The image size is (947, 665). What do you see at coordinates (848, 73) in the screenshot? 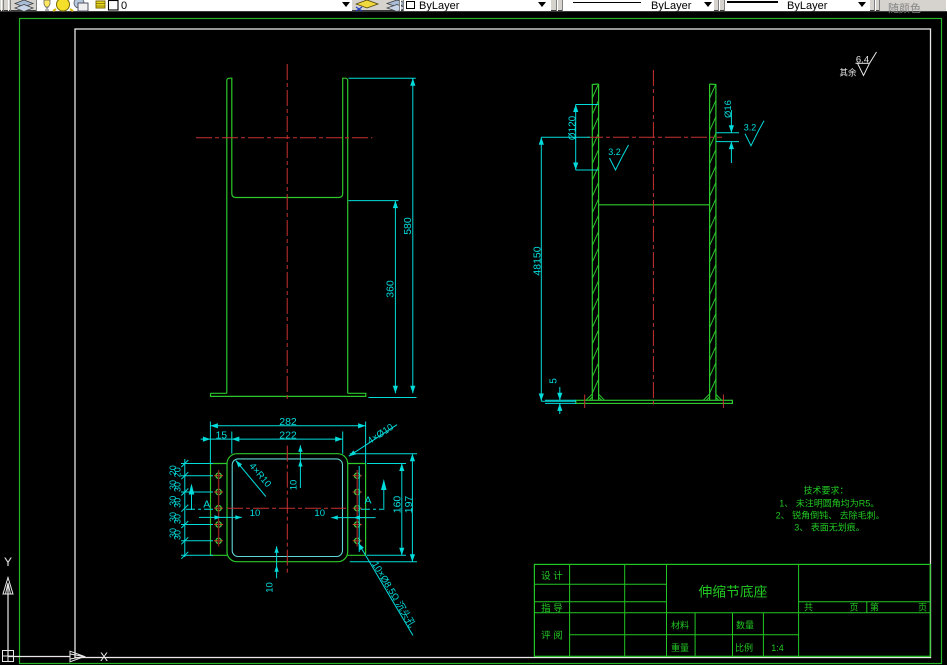
I see `svg-text: 其余` at bounding box center [848, 73].